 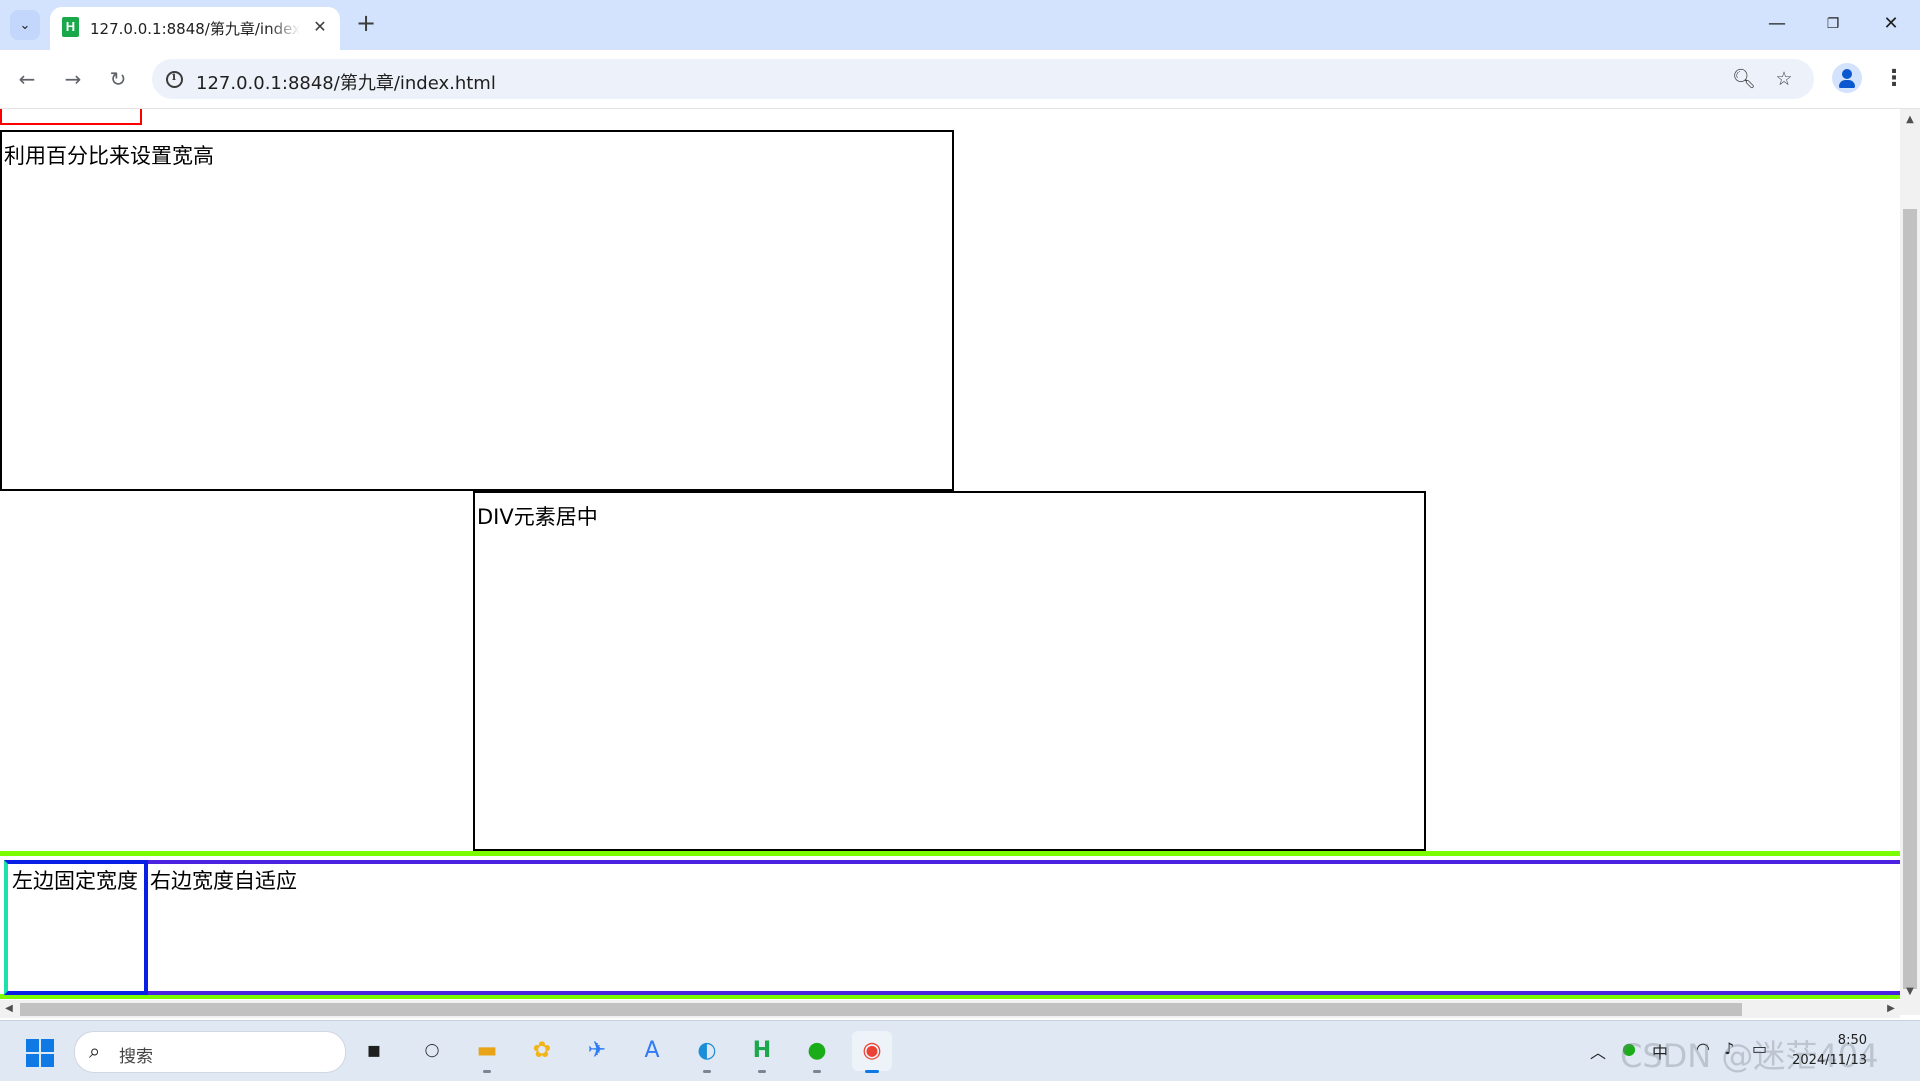 I want to click on vertical-scrollbar: ▲ ▼, so click(x=1910, y=562).